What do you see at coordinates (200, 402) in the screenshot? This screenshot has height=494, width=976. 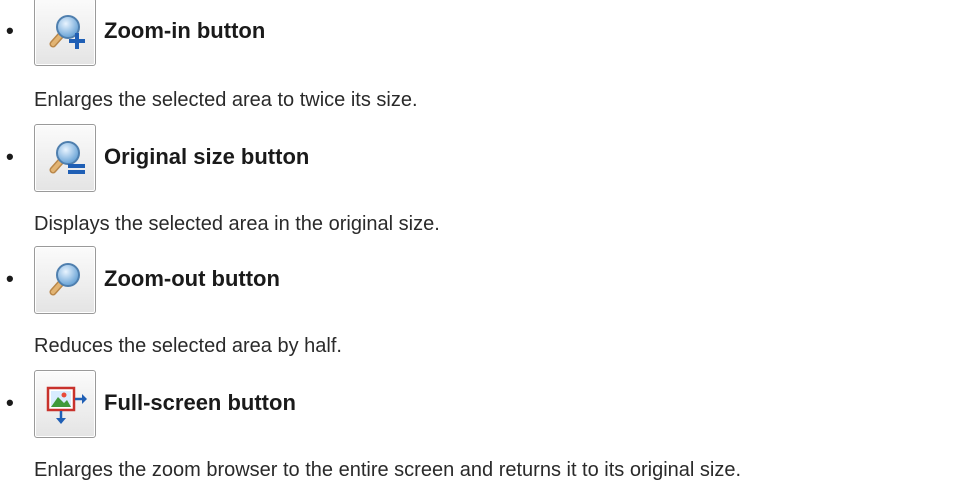 I see `item-title: Full-screen button` at bounding box center [200, 402].